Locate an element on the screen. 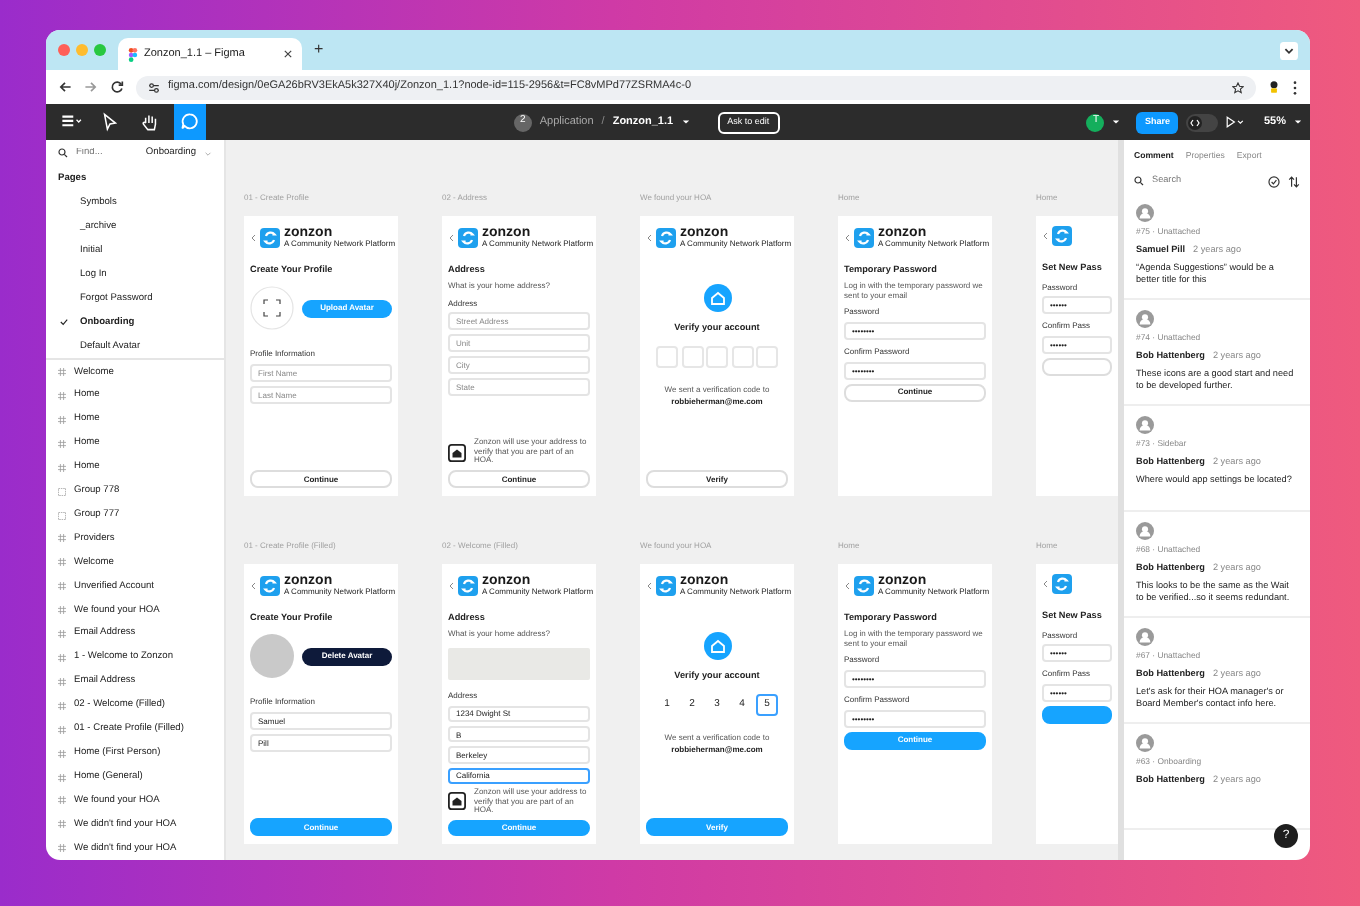 The image size is (1360, 906). extension-icon is located at coordinates (1274, 87).